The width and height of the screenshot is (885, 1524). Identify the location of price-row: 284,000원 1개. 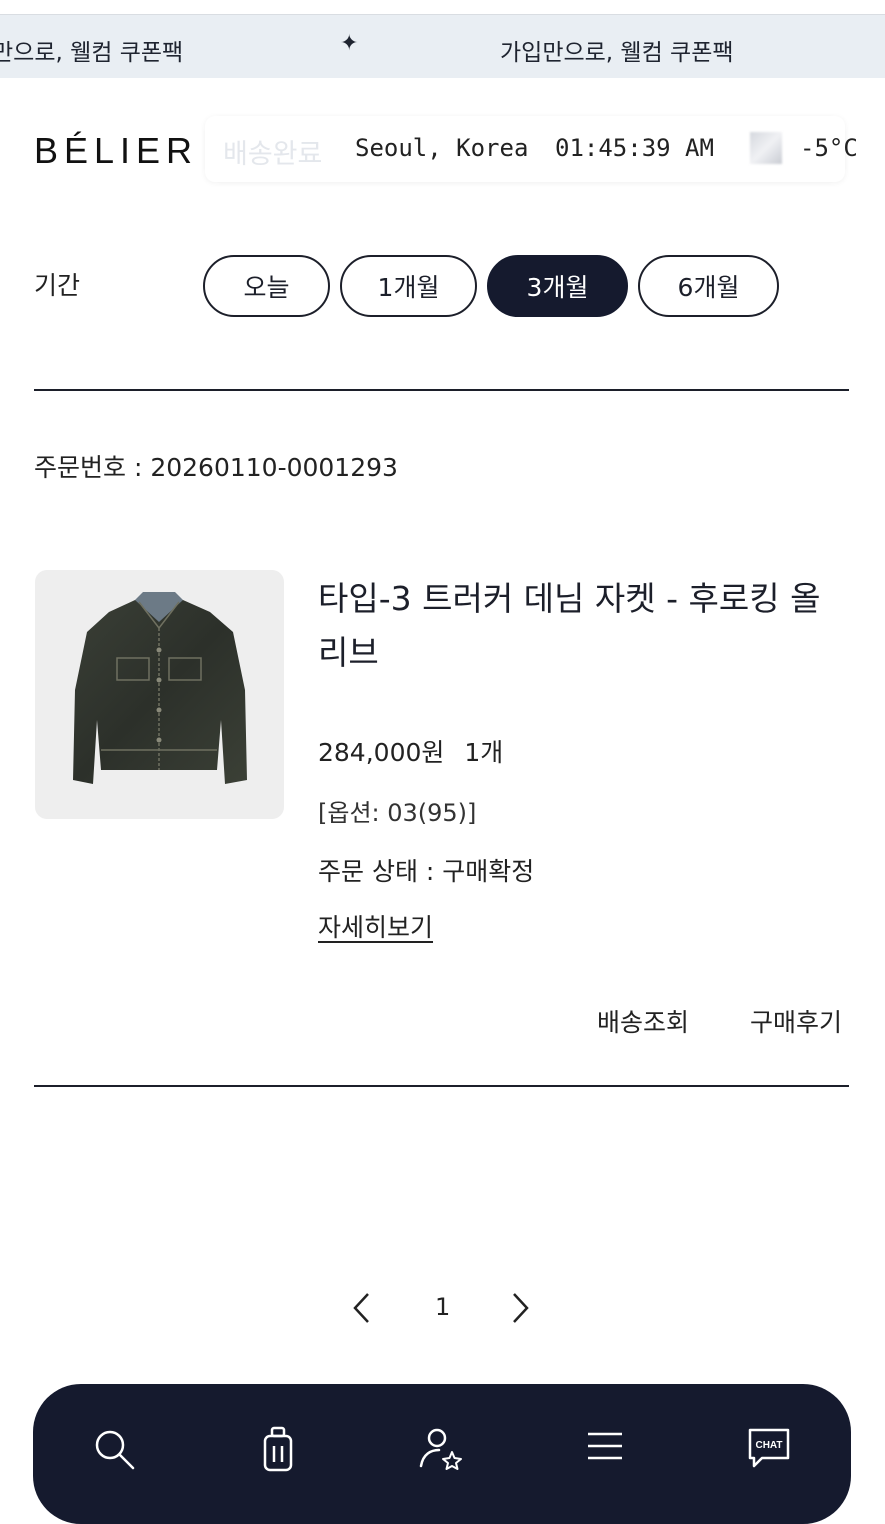
(410, 751).